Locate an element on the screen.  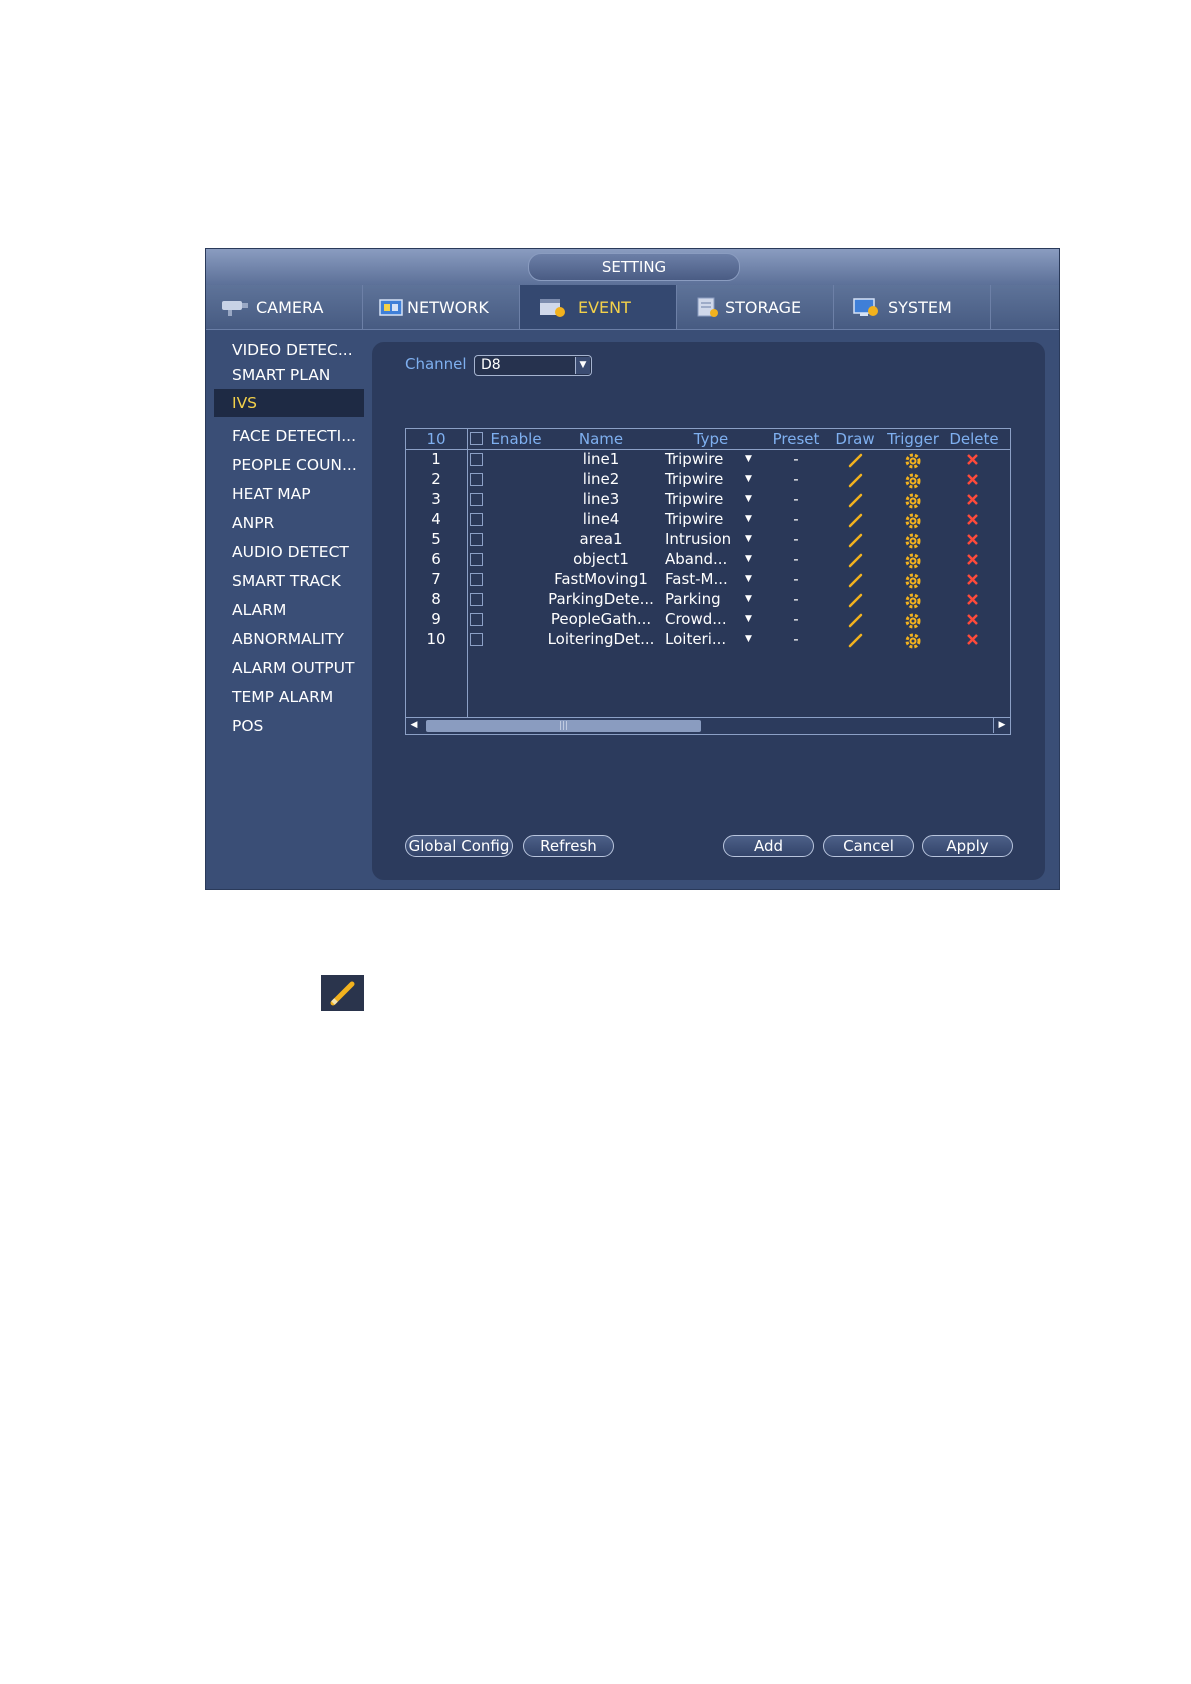
tab-camera: CAMERA is located at coordinates (284, 307).